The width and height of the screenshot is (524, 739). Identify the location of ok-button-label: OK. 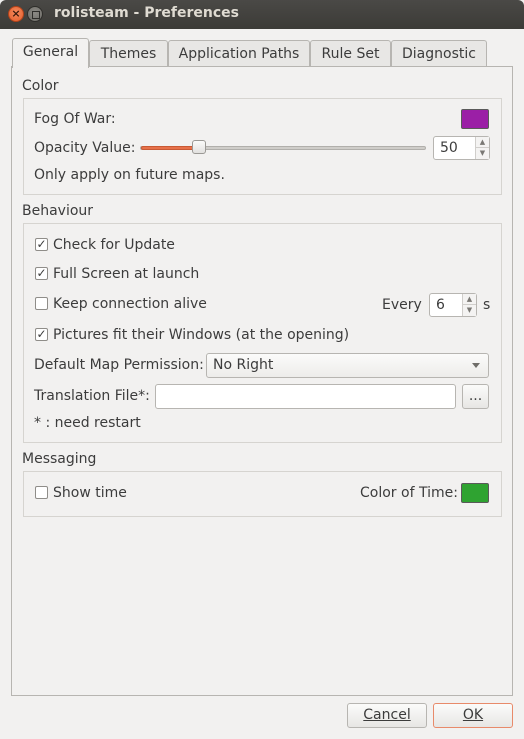
(473, 715).